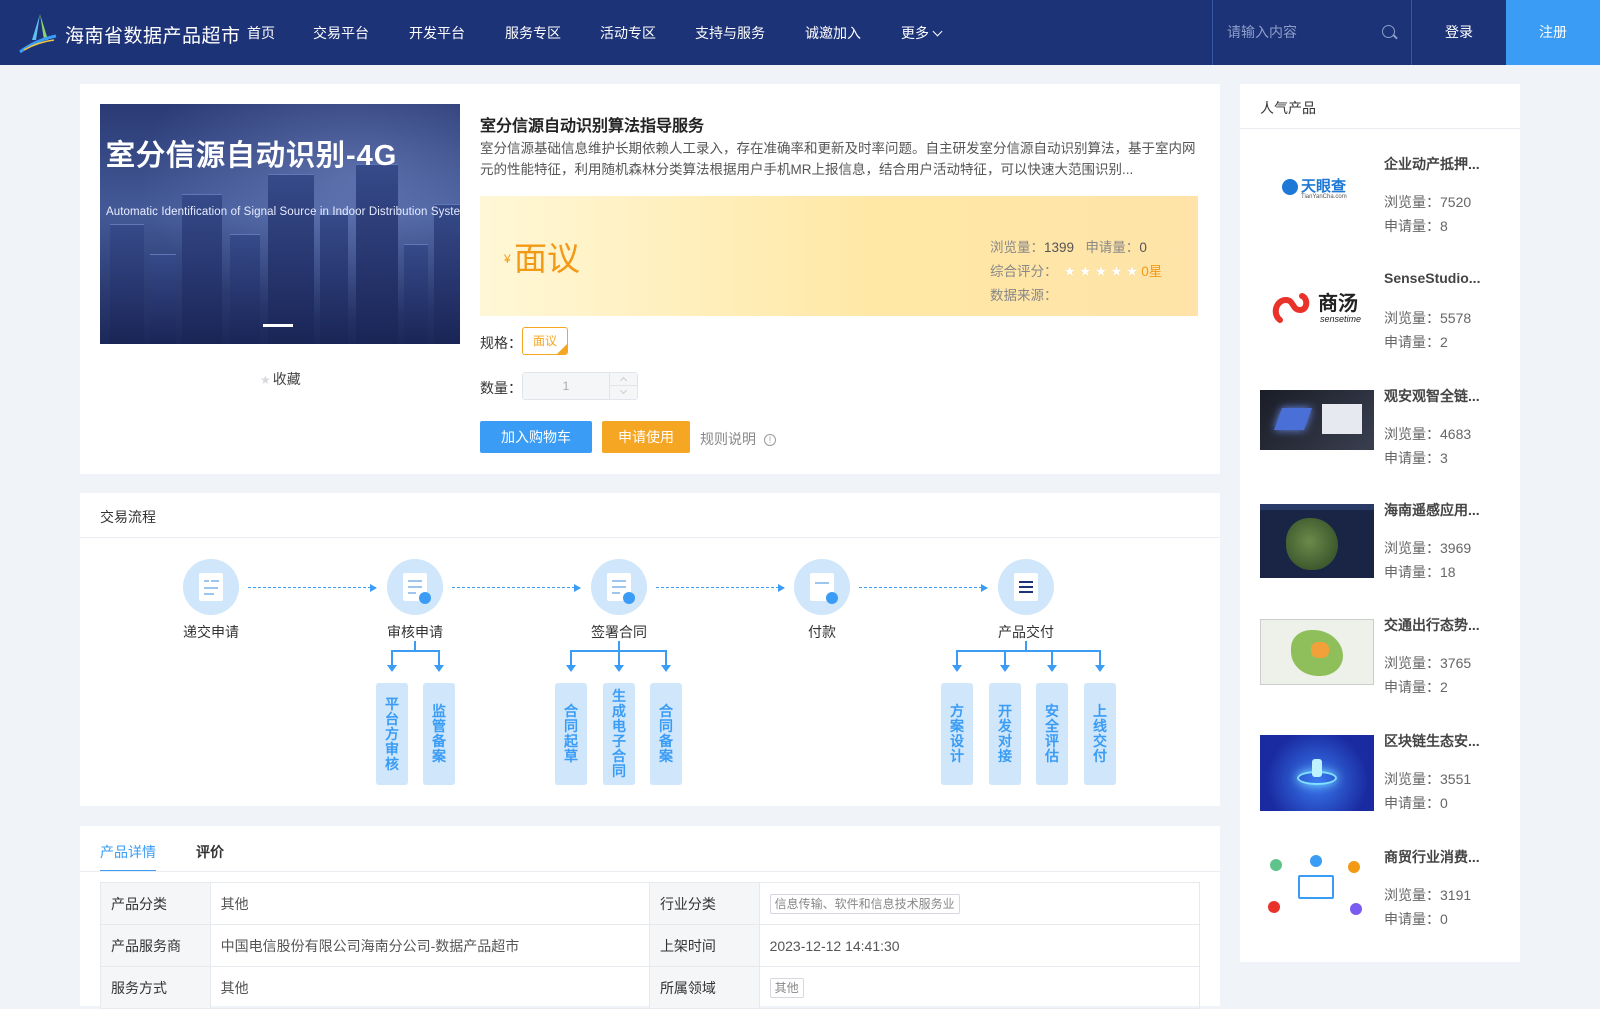 Image resolution: width=1600 pixels, height=1009 pixels. I want to click on increment-icon, so click(623, 379).